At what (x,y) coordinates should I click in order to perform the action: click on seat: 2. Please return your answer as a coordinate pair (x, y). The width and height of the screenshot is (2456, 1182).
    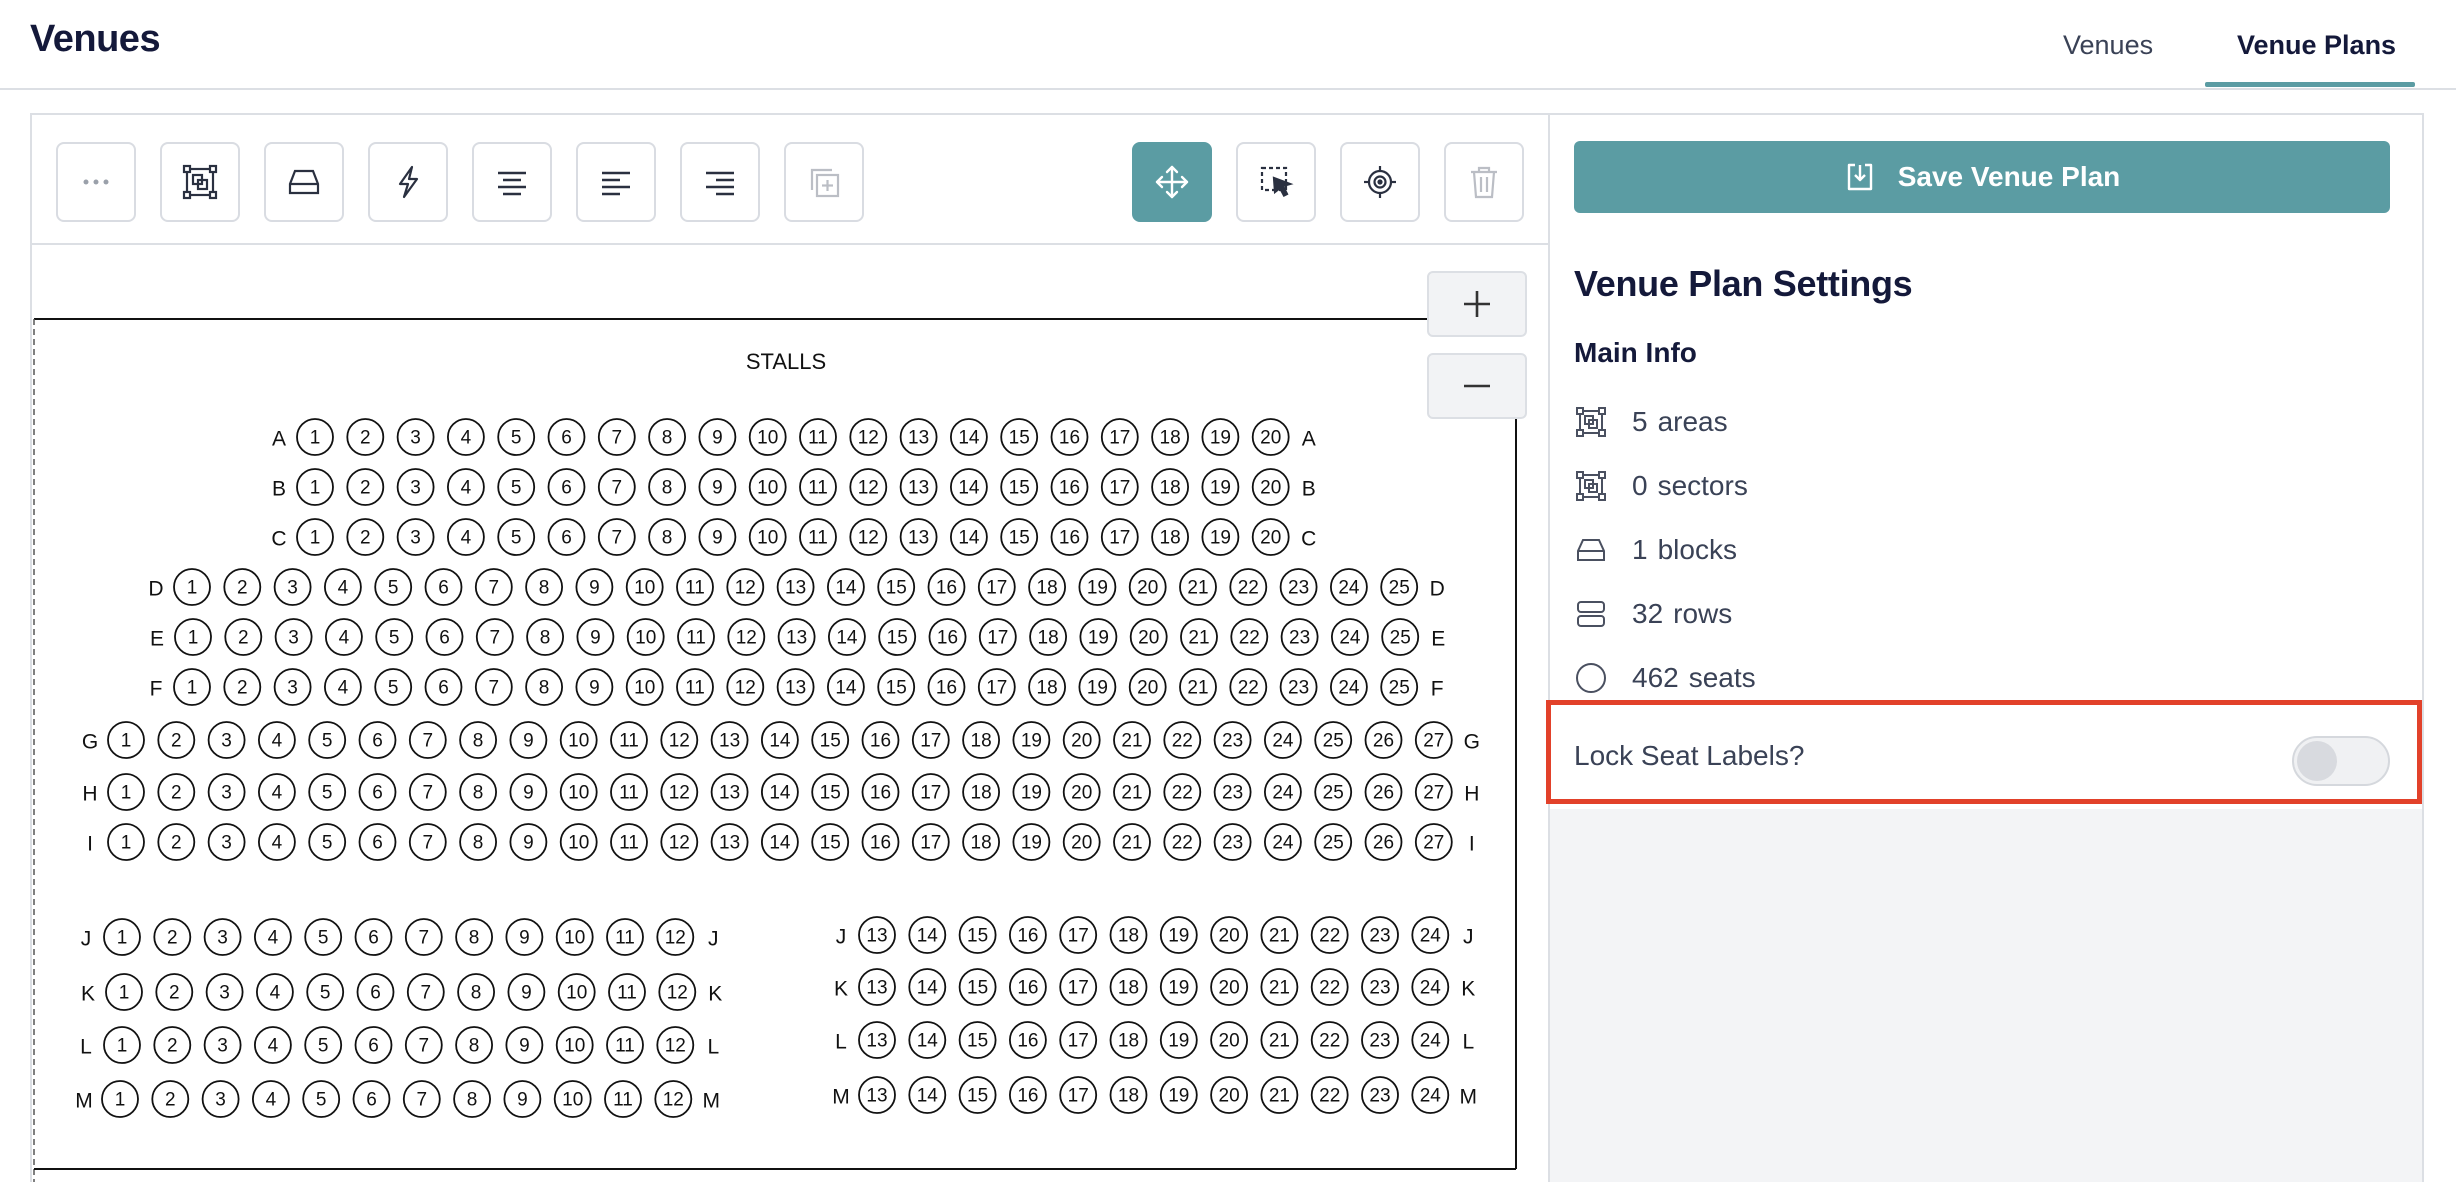
    Looking at the image, I should click on (365, 537).